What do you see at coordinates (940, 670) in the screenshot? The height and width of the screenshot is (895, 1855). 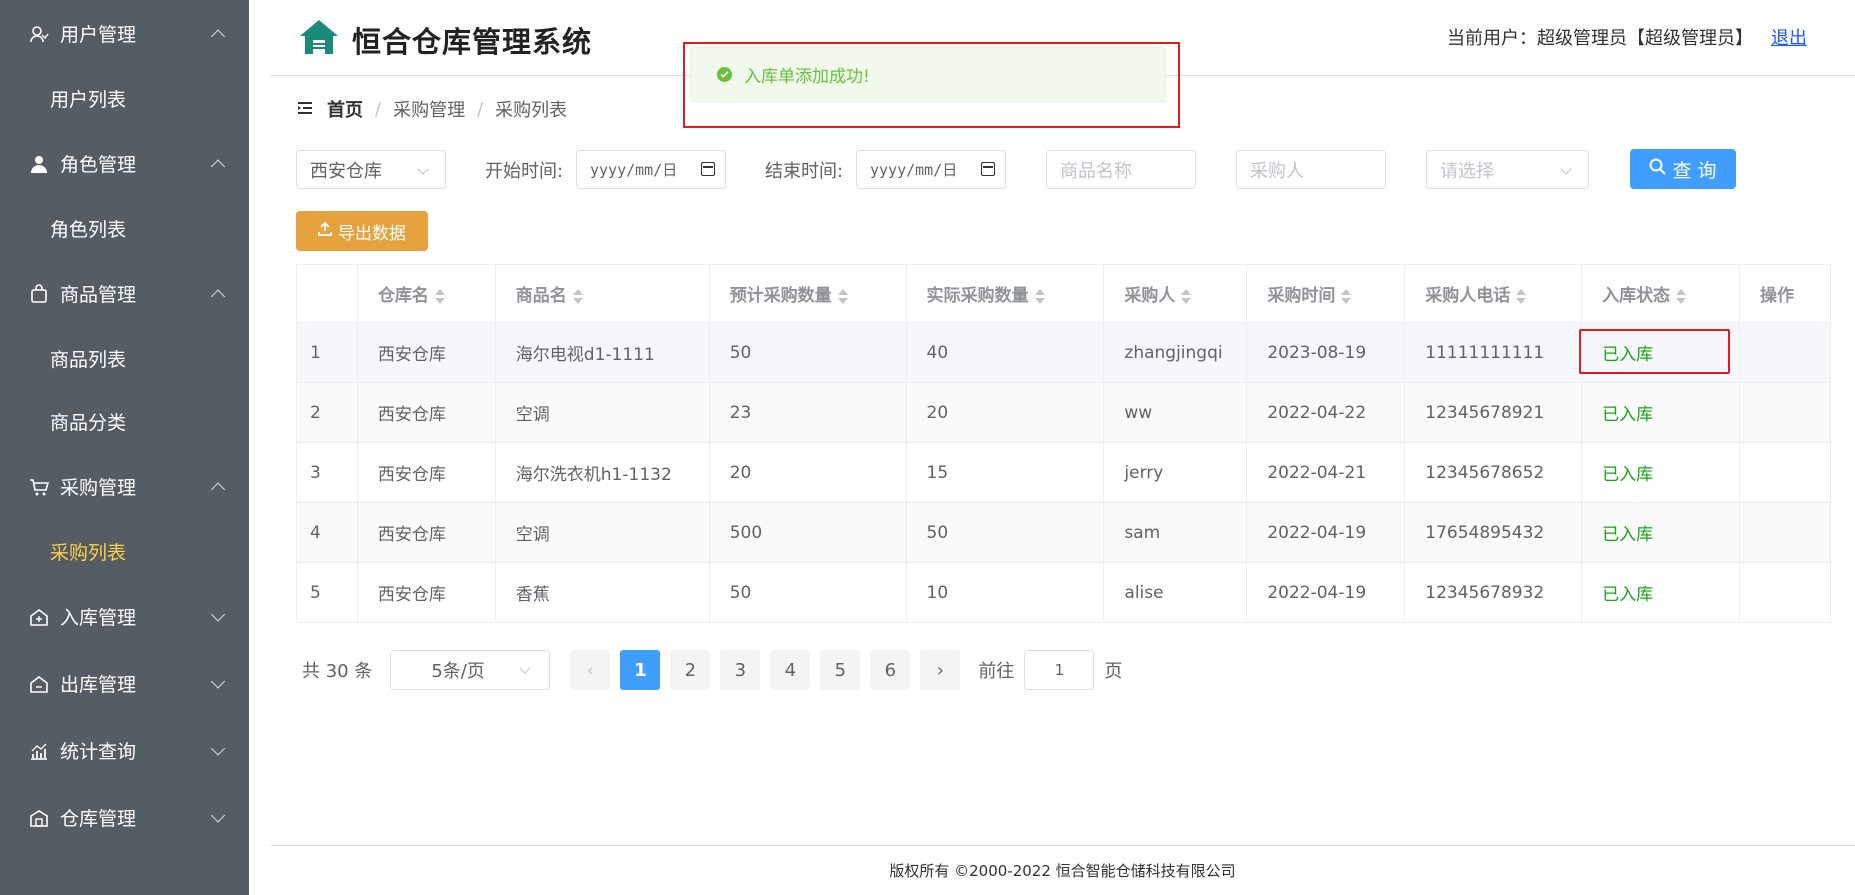 I see `next-page-button: ›` at bounding box center [940, 670].